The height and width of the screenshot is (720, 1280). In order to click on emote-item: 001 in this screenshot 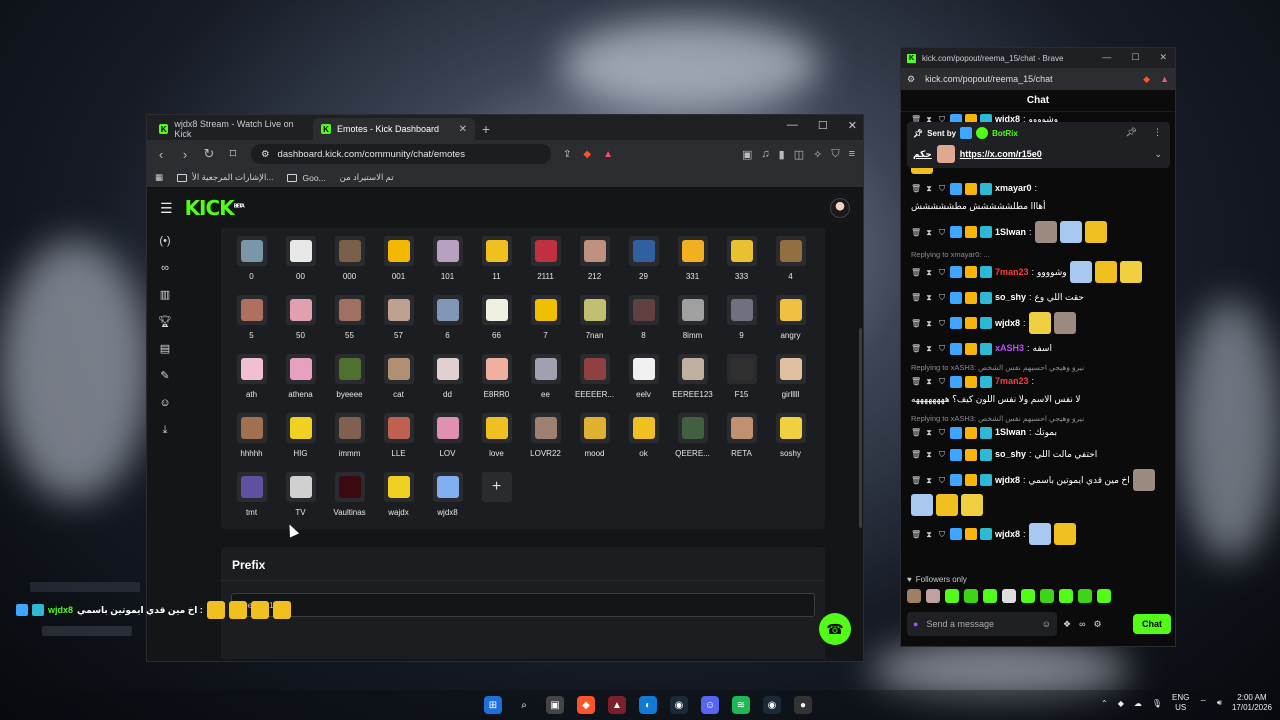, I will do `click(398, 262)`.